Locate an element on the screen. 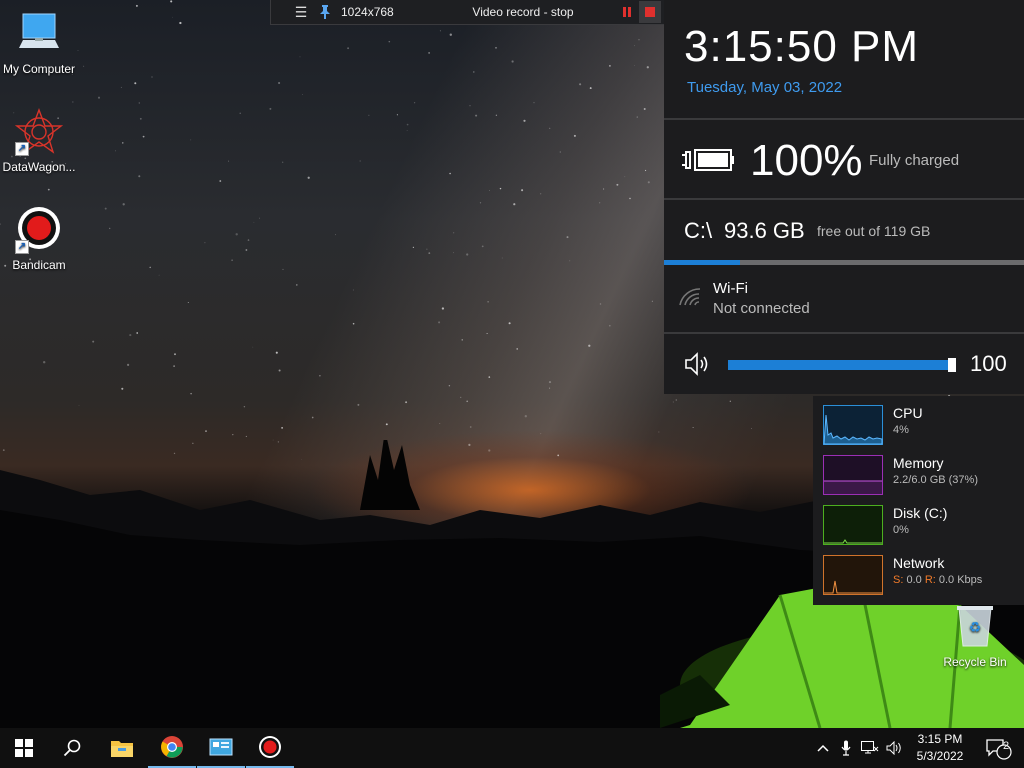 Image resolution: width=1024 pixels, height=768 pixels. network-graph is located at coordinates (853, 575).